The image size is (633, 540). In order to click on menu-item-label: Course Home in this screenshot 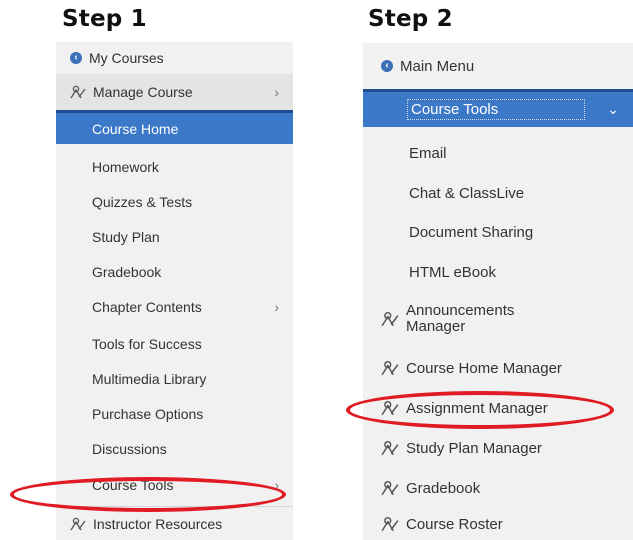, I will do `click(135, 128)`.